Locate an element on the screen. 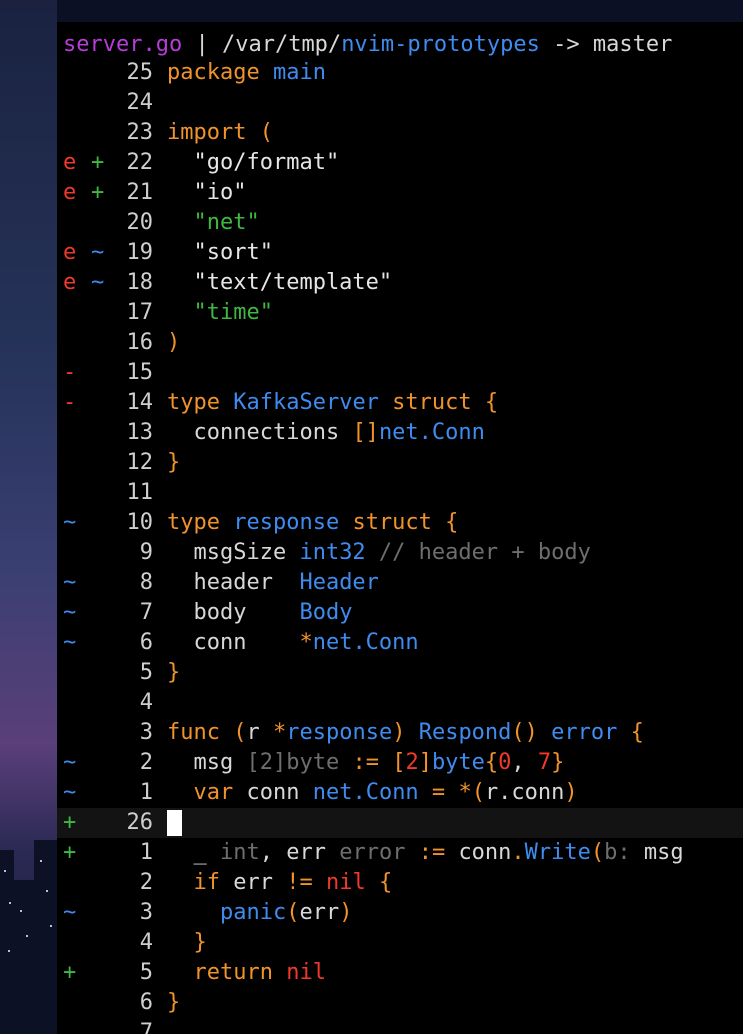  code-token: _ is located at coordinates (193, 852).